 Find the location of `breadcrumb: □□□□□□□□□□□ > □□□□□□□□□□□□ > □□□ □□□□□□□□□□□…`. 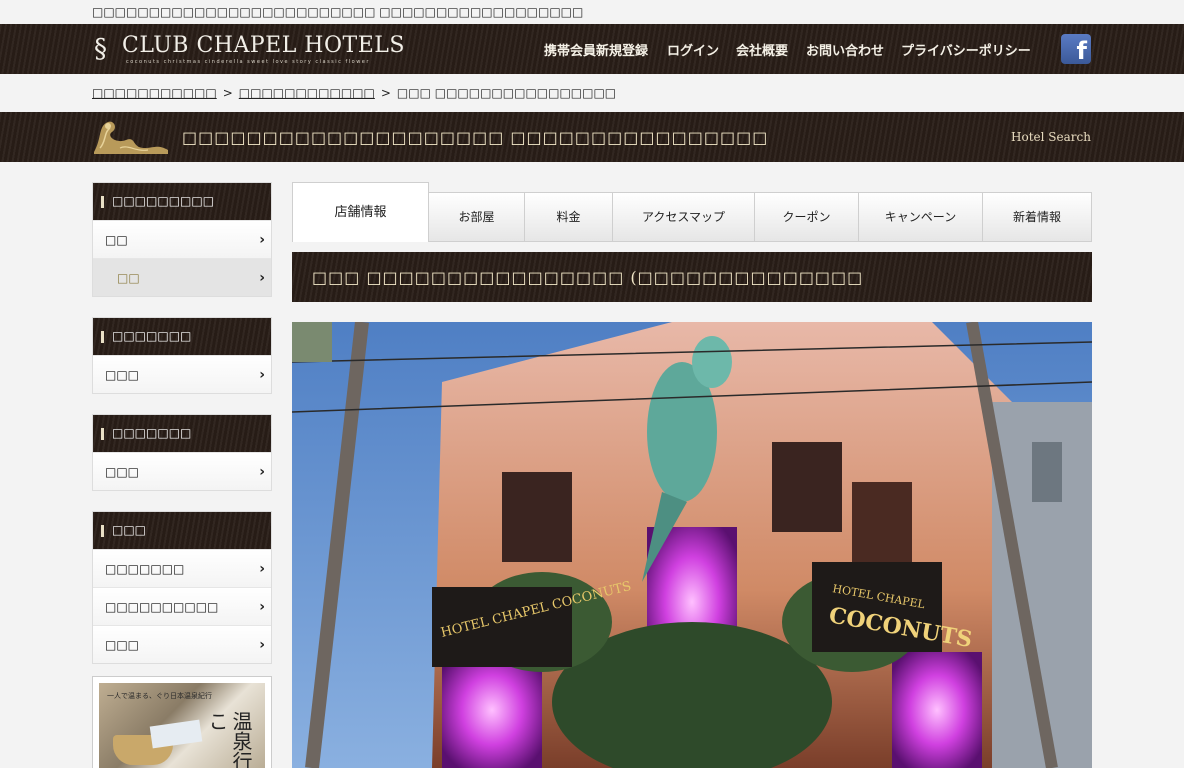

breadcrumb: □□□□□□□□□□□ > □□□□□□□□□□□□ > □□□ □□□□□□□□□□□… is located at coordinates (354, 93).